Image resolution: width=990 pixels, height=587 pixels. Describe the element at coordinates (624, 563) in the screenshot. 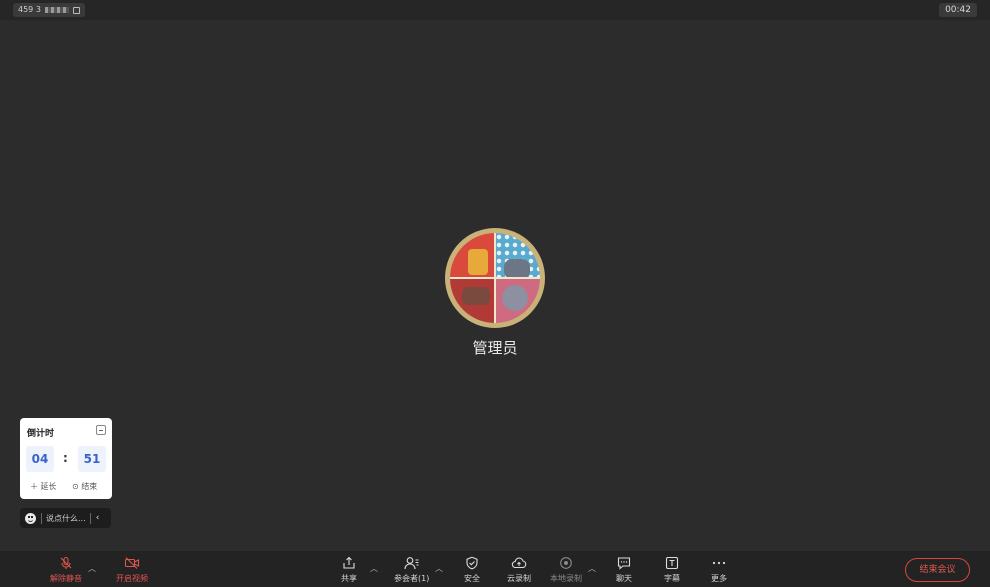

I see `chat-icon` at that location.